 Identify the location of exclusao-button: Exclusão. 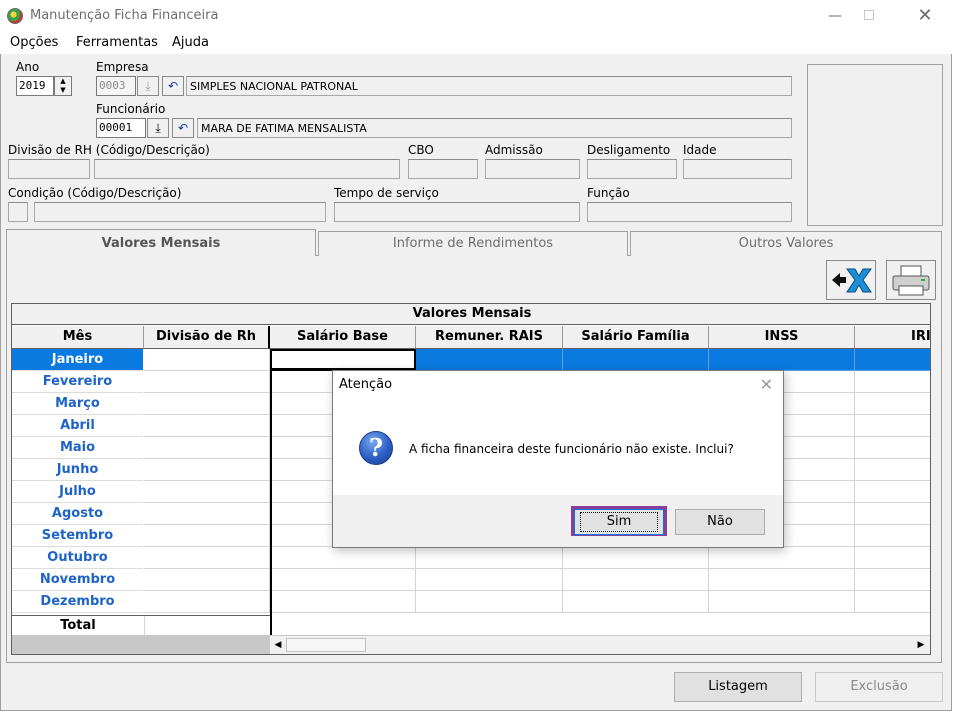
(879, 687).